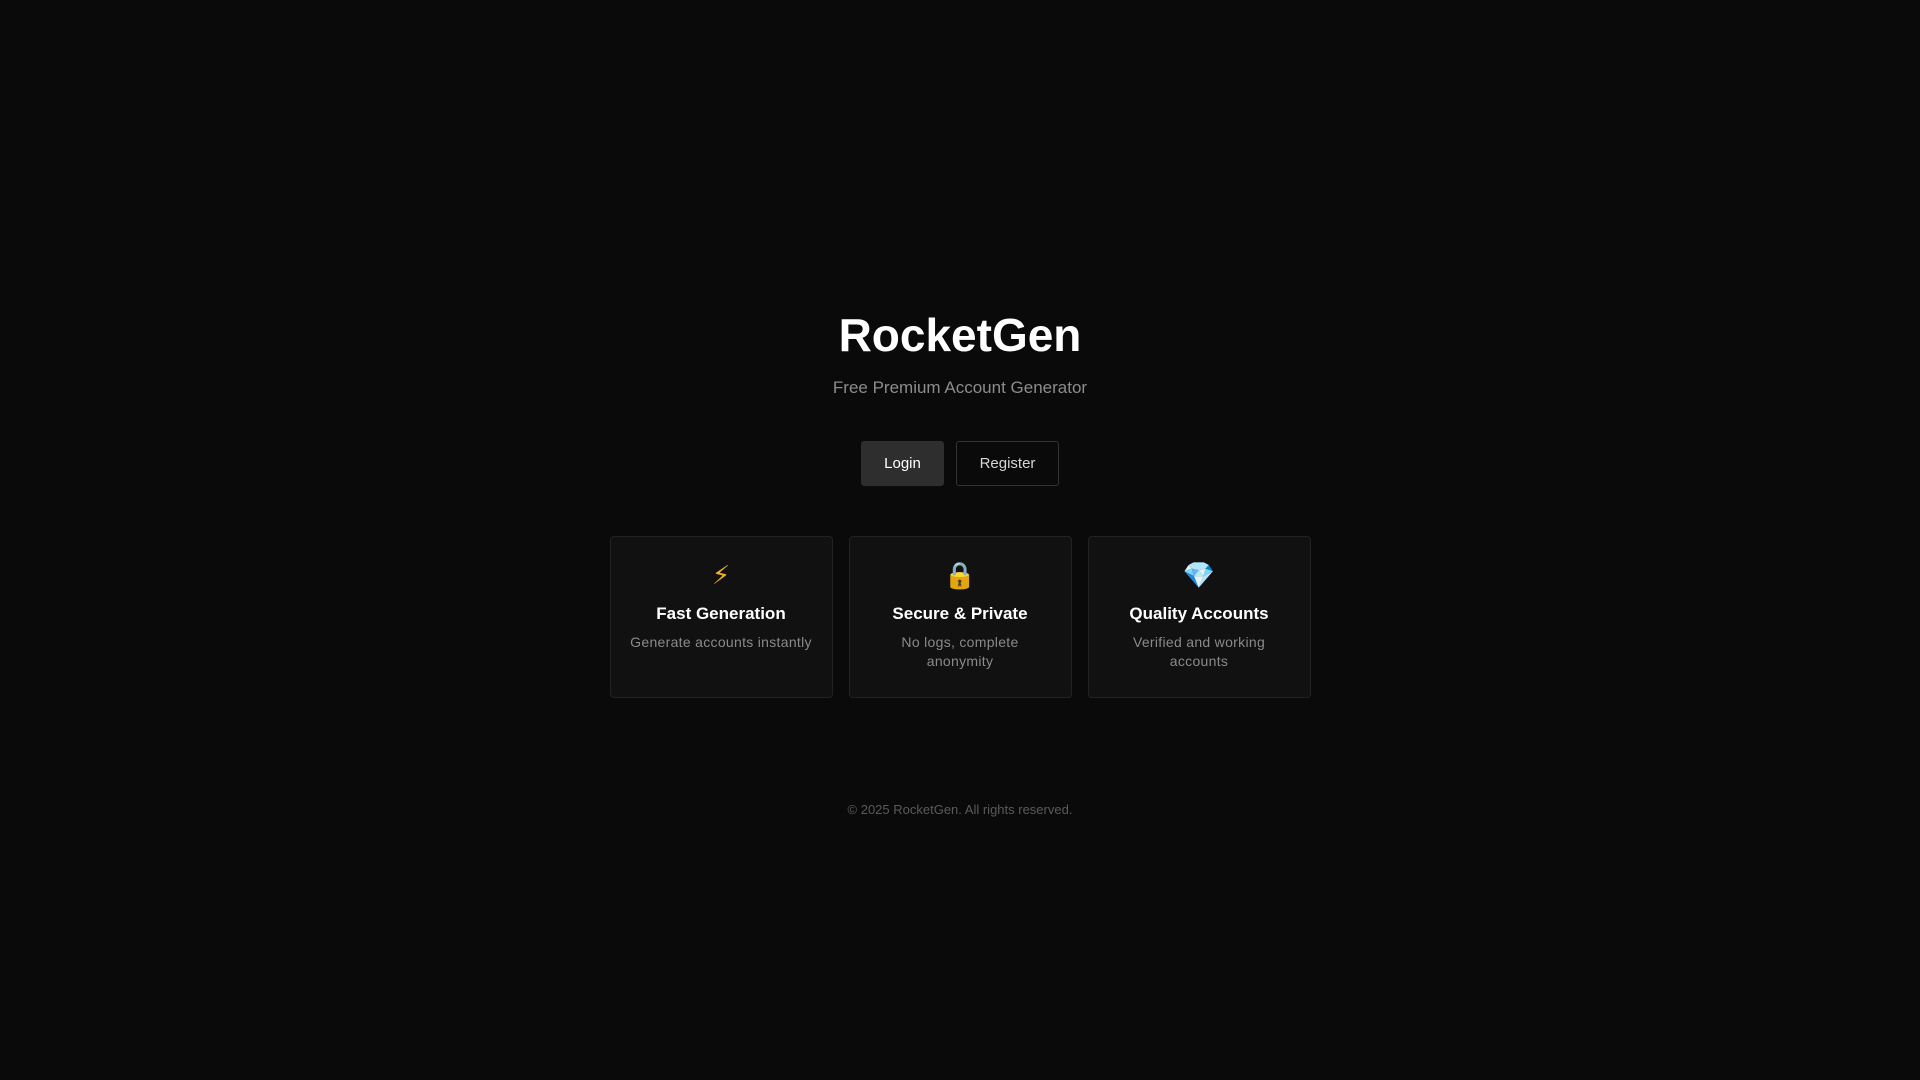  I want to click on feature-description: Verified and working accounts, so click(1199, 651).